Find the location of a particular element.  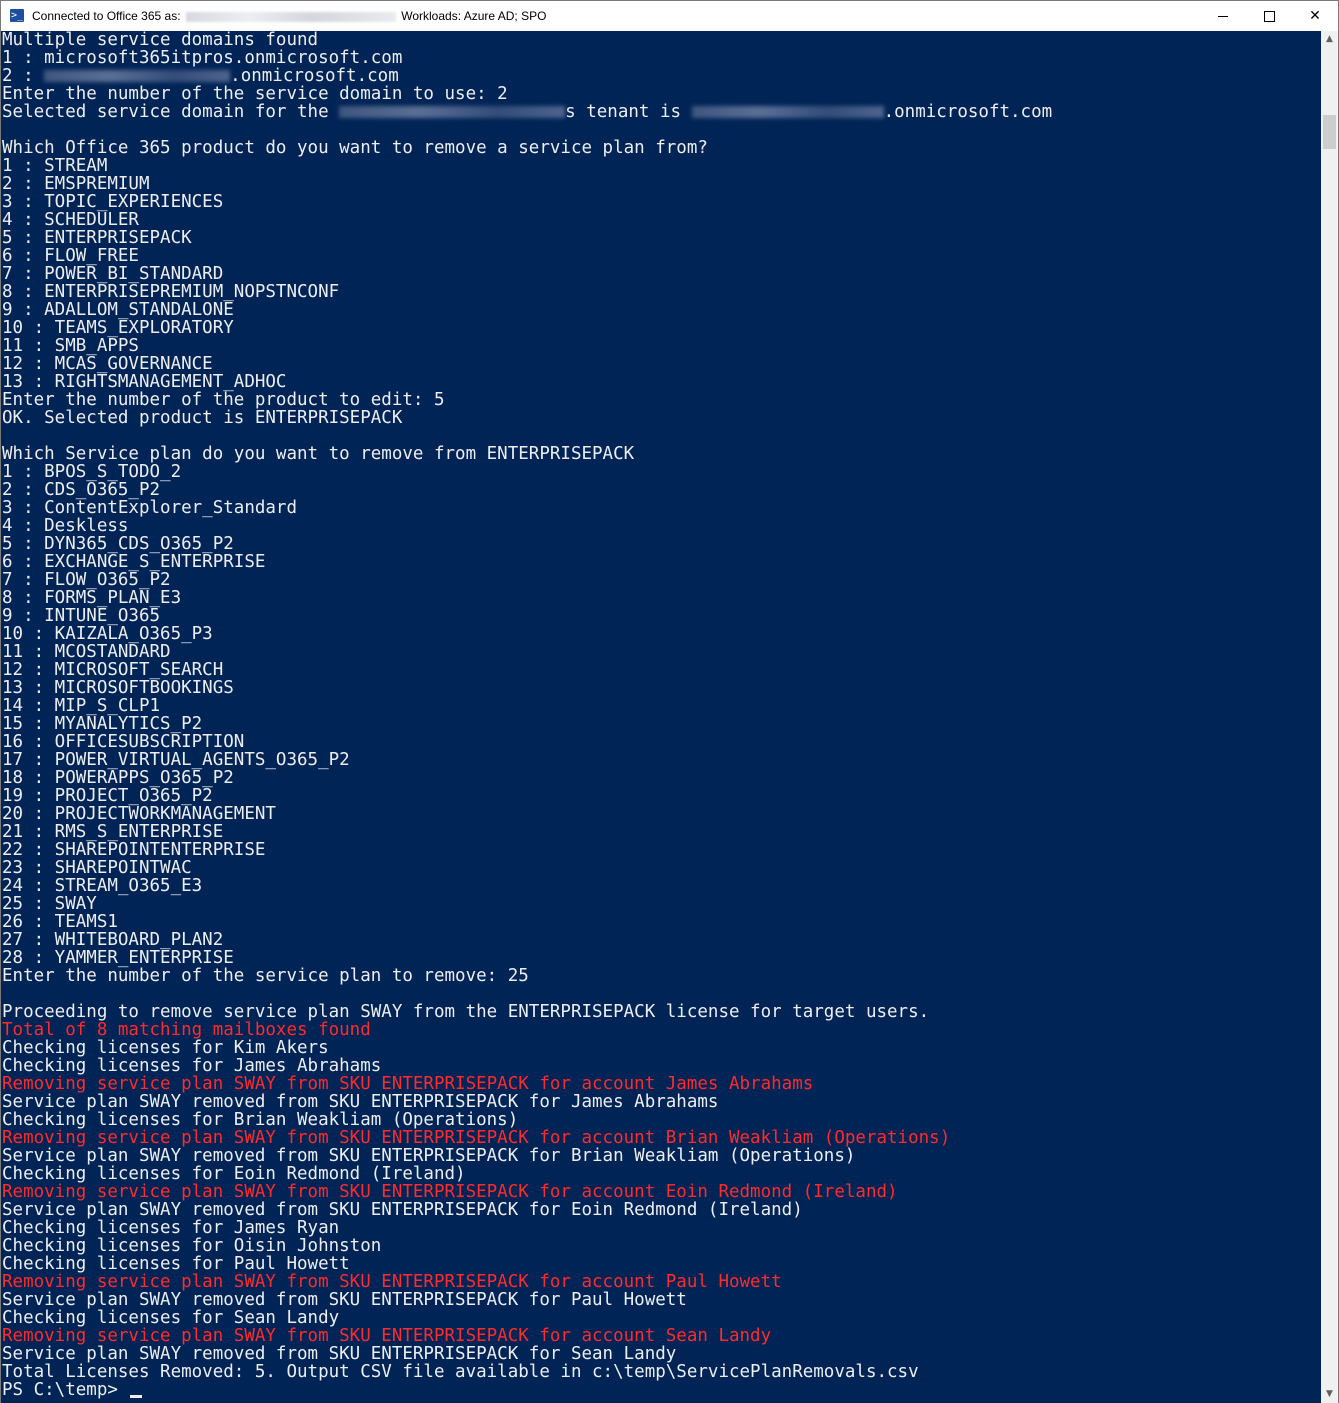

title-suffix: Workloads: Azure AD; SPO is located at coordinates (474, 16).